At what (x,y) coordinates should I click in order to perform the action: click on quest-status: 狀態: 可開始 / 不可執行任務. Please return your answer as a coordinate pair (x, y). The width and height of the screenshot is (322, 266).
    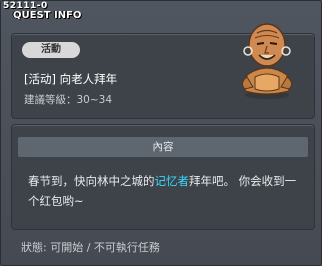
    Looking at the image, I should click on (90, 247).